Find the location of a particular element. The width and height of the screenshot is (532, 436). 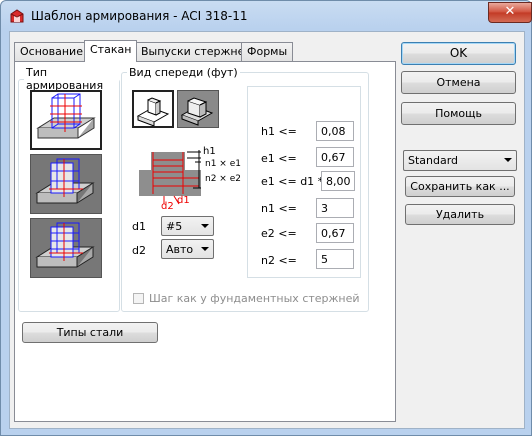

template-value: Standard is located at coordinates (433, 160).